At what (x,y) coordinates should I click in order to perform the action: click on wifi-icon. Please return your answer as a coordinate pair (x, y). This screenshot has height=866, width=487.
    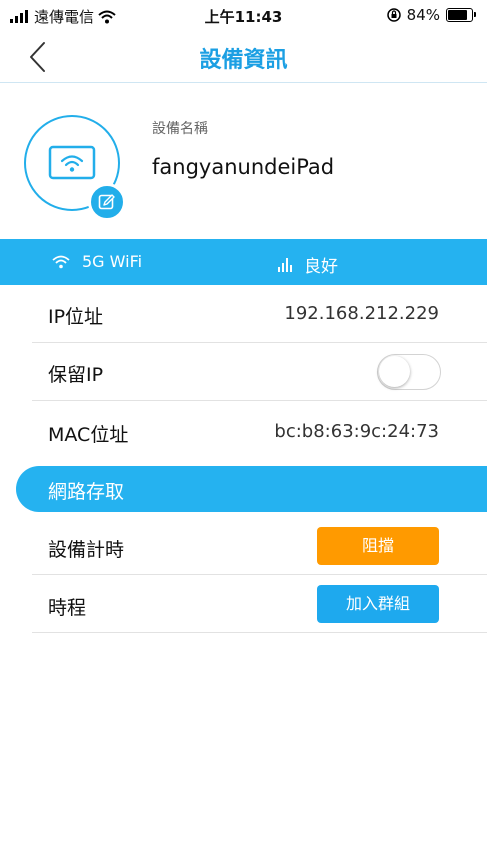
    Looking at the image, I should click on (61, 261).